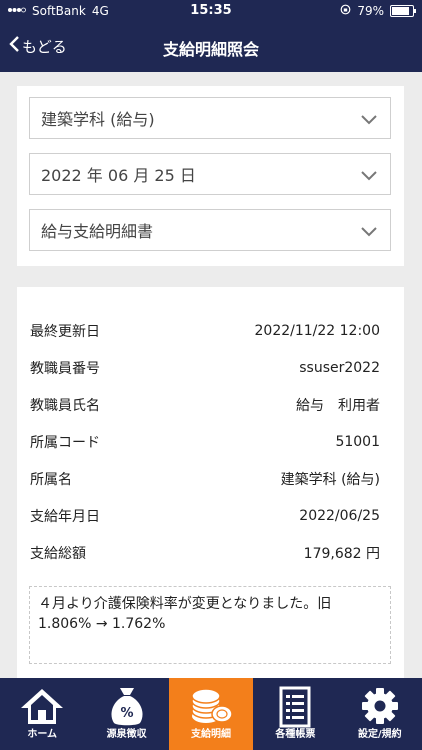  Describe the element at coordinates (341, 554) in the screenshot. I see `detail-value: 179,682 円` at that location.